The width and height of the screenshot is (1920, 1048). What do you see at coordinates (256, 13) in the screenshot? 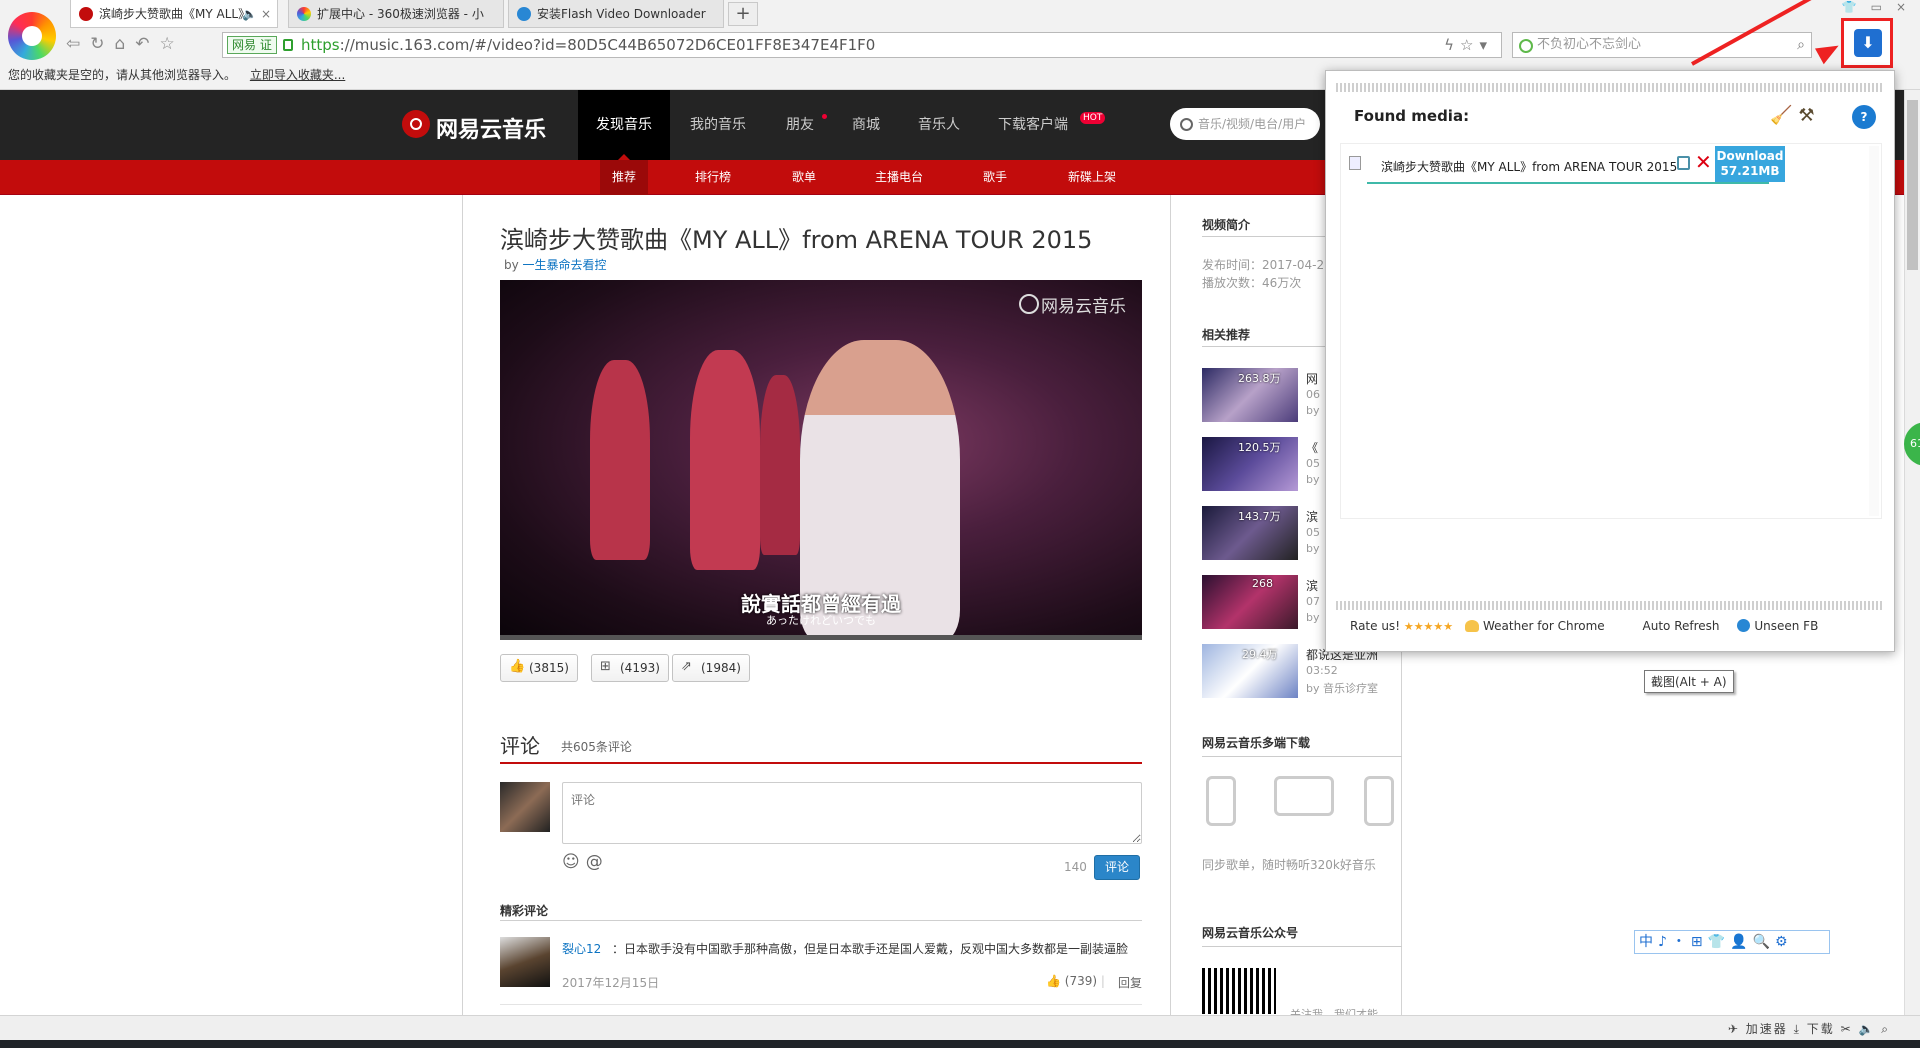
I see `tab-audio-close-icon: 🔈 ×` at bounding box center [256, 13].